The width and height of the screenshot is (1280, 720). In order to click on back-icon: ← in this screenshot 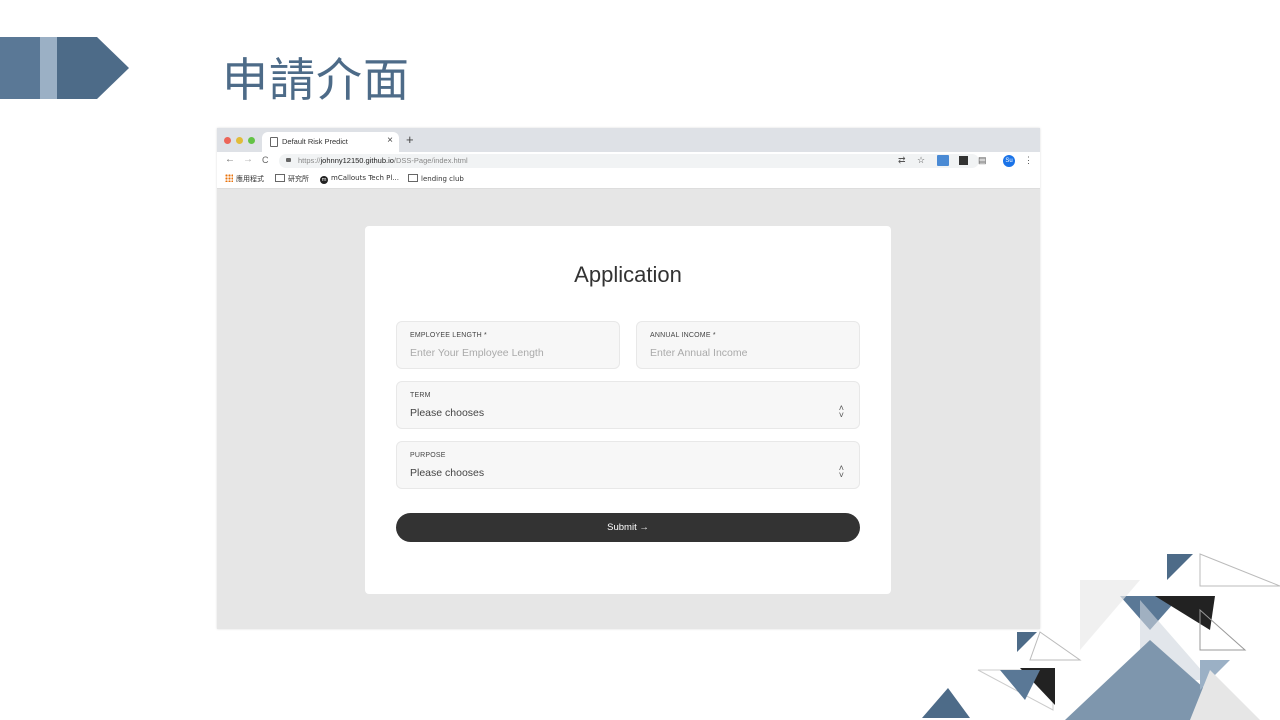, I will do `click(230, 159)`.